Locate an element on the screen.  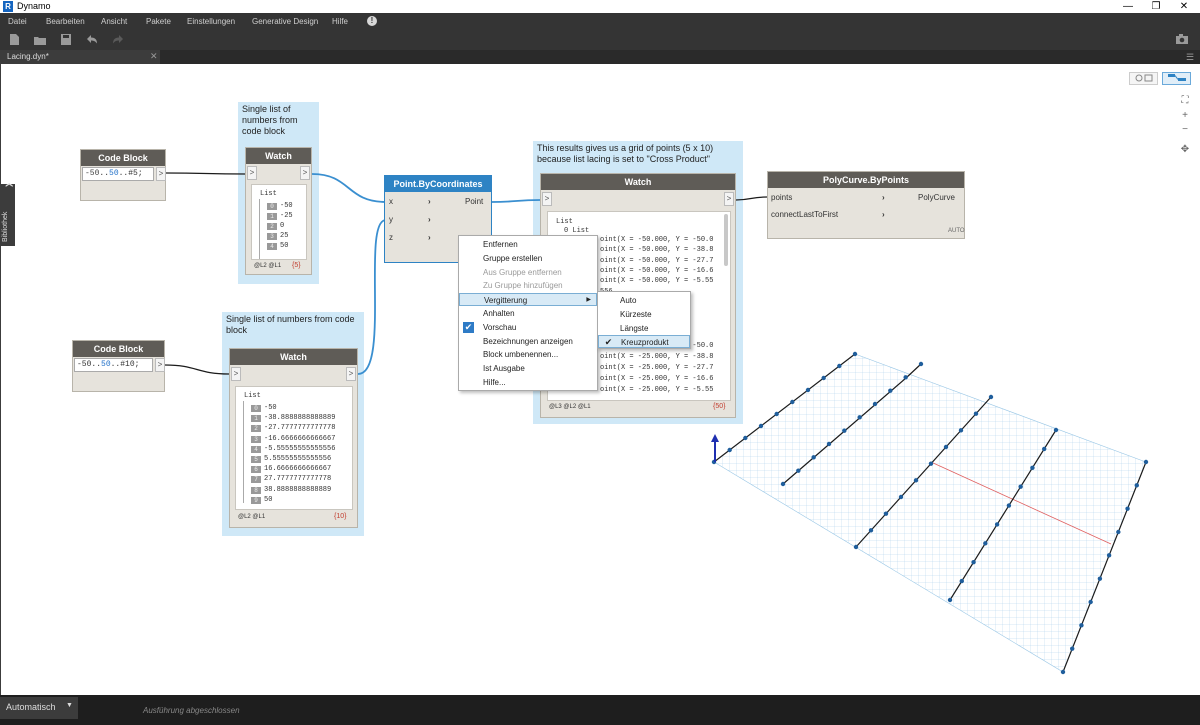
open-icon is located at coordinates (40, 39).